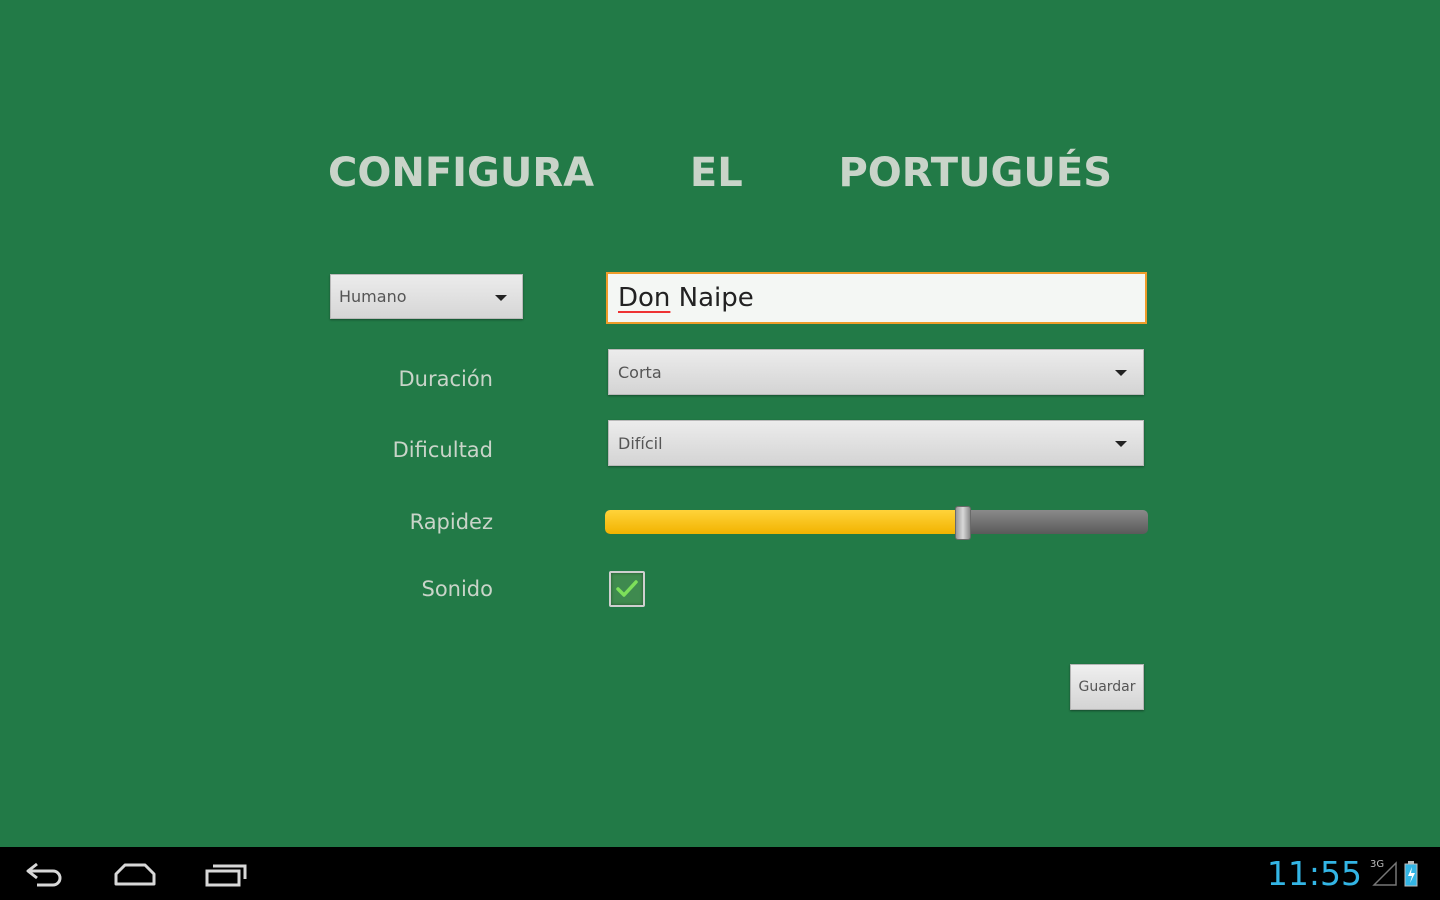 The image size is (1440, 900). I want to click on back-icon, so click(44, 874).